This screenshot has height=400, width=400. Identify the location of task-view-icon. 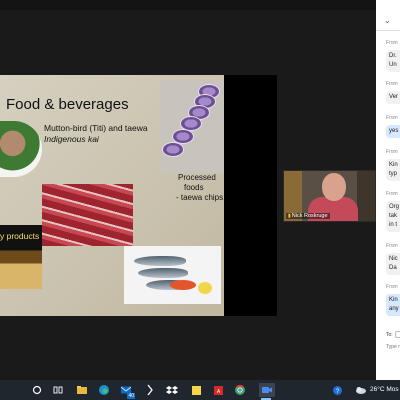
(58, 390).